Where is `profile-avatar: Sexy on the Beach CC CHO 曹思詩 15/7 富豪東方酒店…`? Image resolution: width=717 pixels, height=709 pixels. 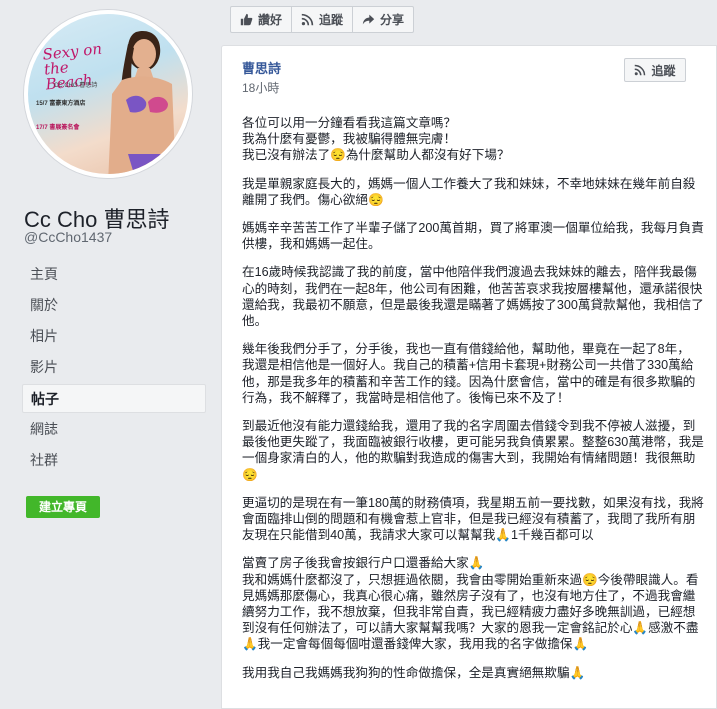 profile-avatar: Sexy on the Beach CC CHO 曹思詩 15/7 富豪東方酒店… is located at coordinates (108, 94).